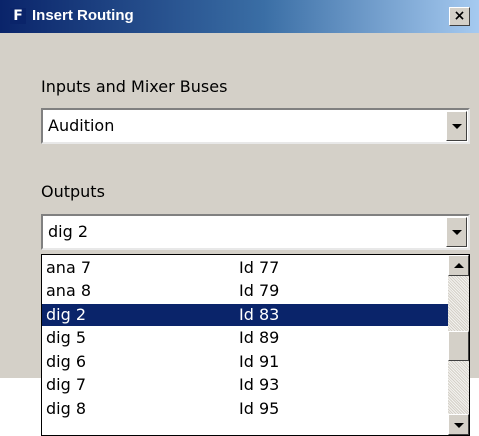 The image size is (479, 436). I want to click on list-item: ana 8 Id 79, so click(245, 291).